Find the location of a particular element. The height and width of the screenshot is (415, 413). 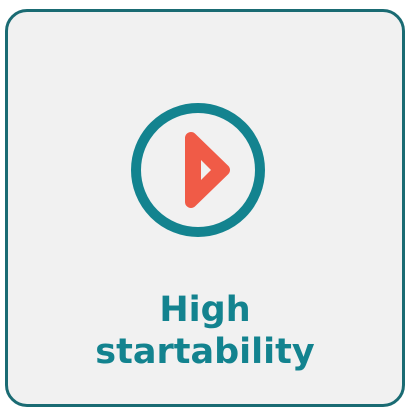

feature-label-line-1: High is located at coordinates (205, 310).